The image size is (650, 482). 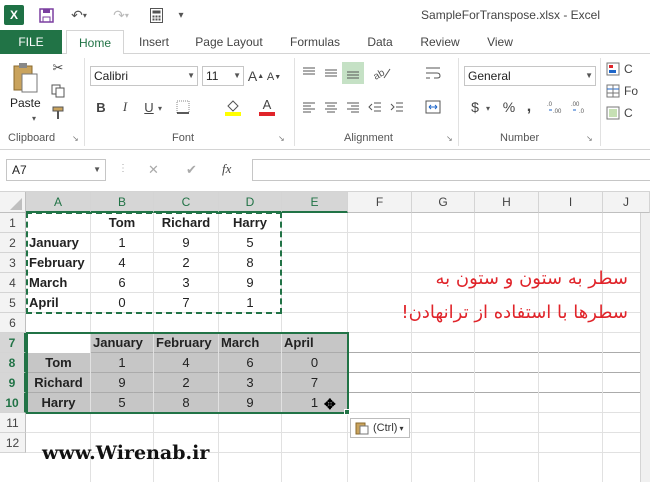 I want to click on merge-center-icon, so click(x=433, y=107).